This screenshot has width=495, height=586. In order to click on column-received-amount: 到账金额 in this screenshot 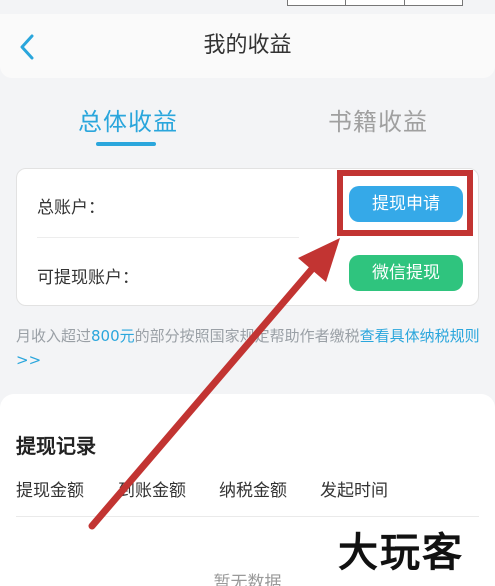, I will do `click(152, 491)`.